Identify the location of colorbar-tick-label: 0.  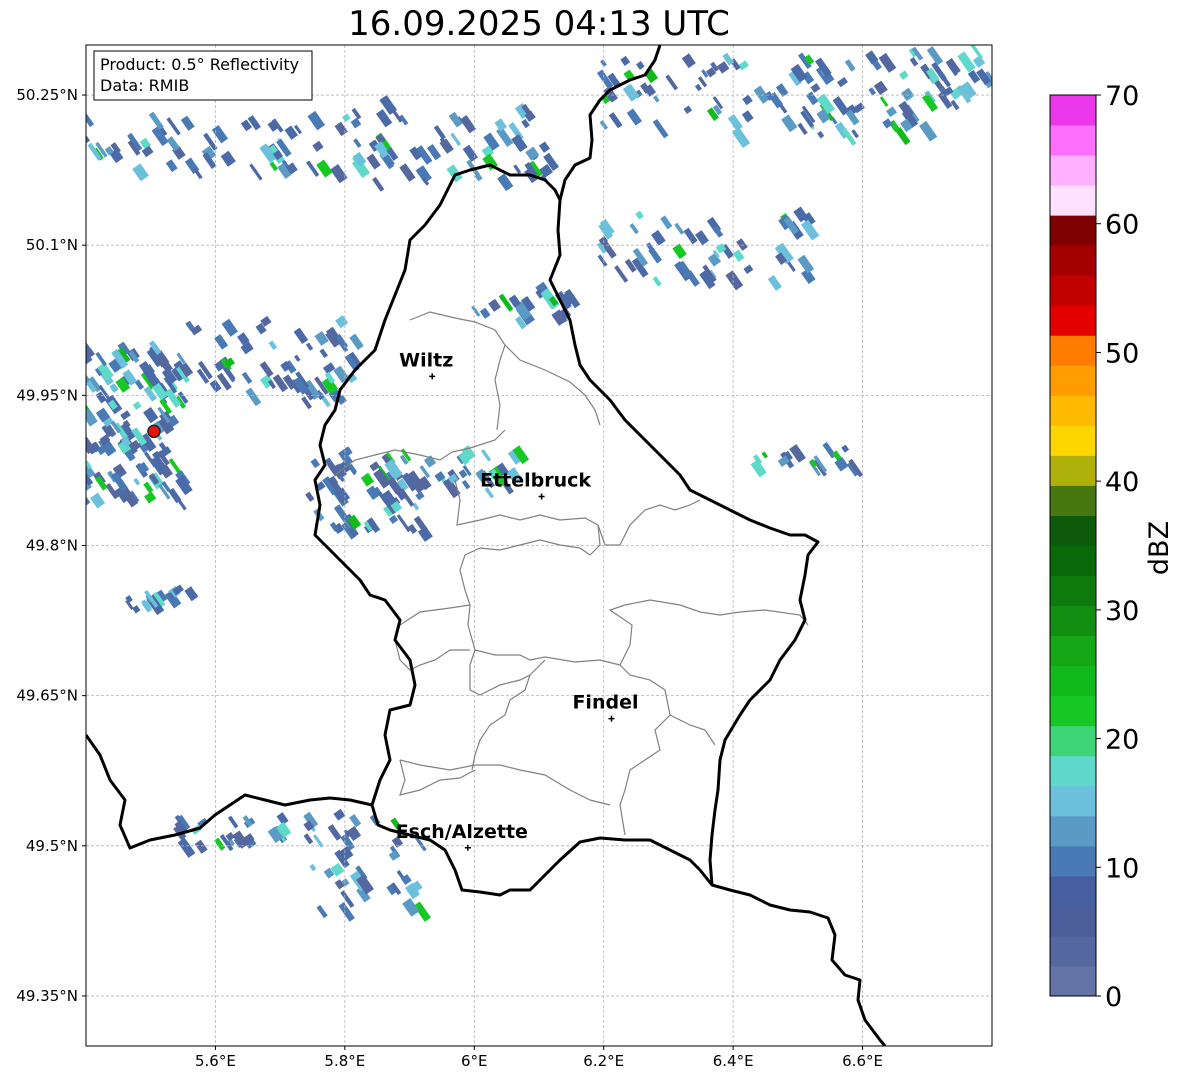
(1113, 997).